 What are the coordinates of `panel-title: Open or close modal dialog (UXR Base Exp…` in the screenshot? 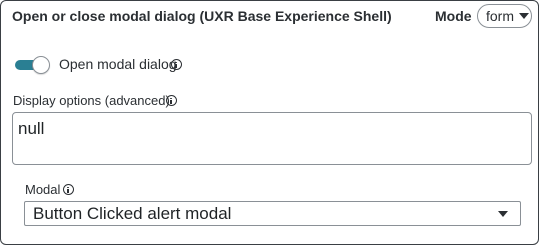 It's located at (202, 16).